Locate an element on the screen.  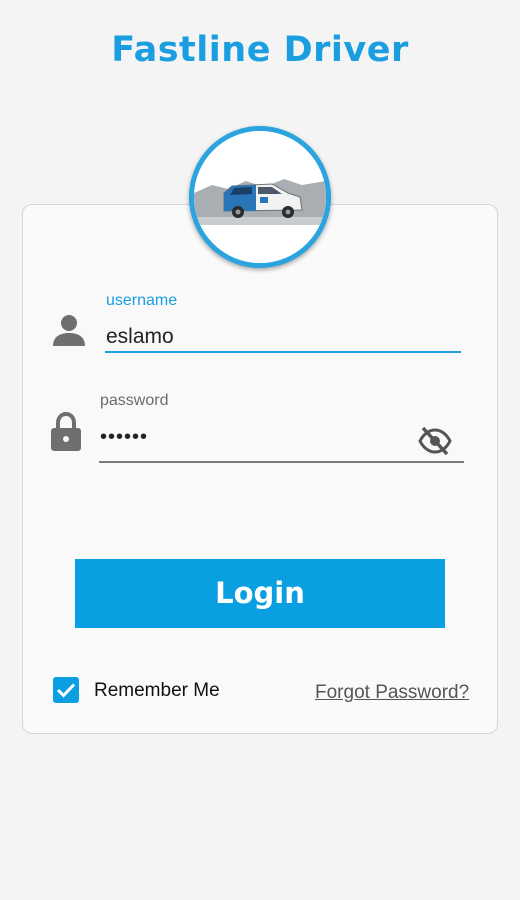
lock-icon is located at coordinates (66, 434).